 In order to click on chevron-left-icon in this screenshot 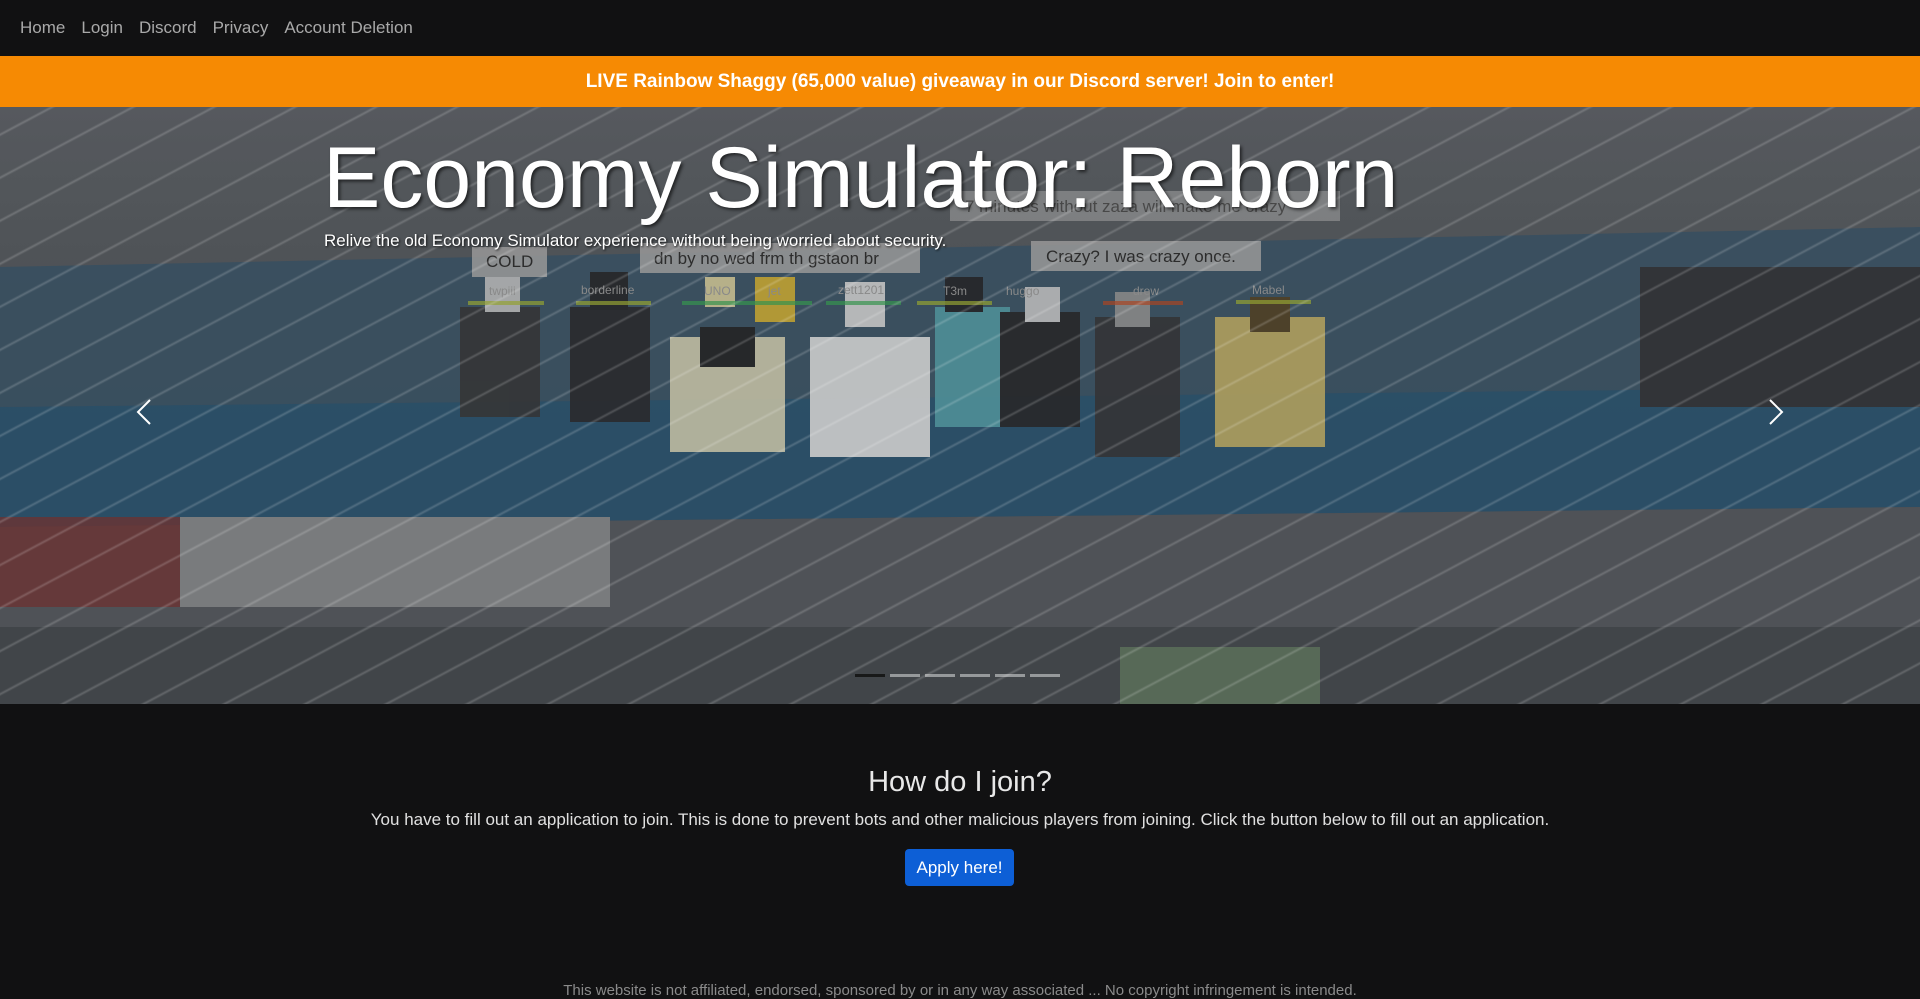, I will do `click(143, 412)`.